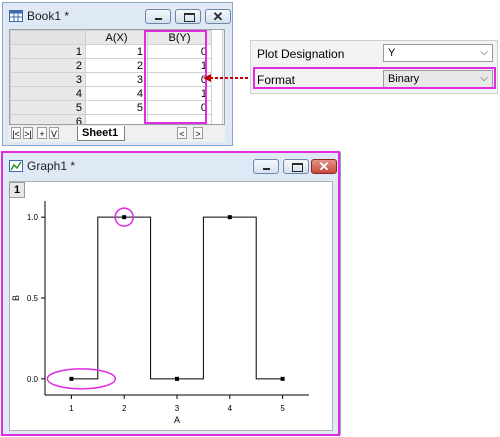  Describe the element at coordinates (16, 166) in the screenshot. I see `graph-icon` at that location.